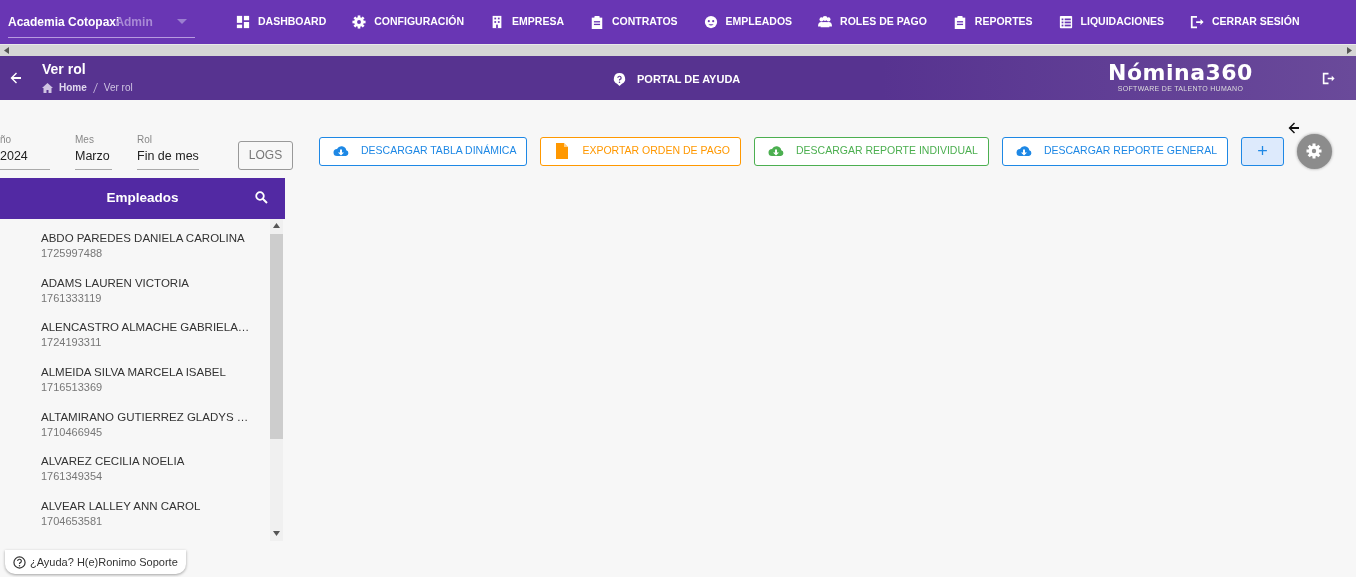 This screenshot has width=1356, height=577. Describe the element at coordinates (121, 507) in the screenshot. I see `employee-name: ALVEAR LALLEY ANN CAROL` at that location.